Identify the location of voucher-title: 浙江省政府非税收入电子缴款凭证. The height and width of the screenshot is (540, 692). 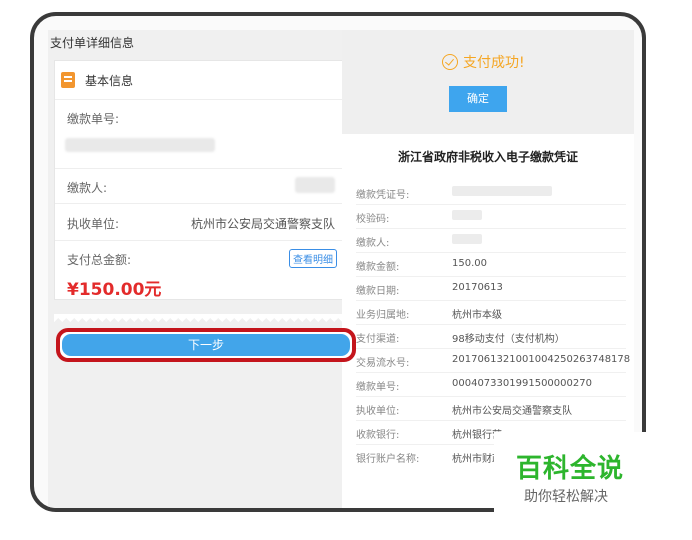
(487, 157).